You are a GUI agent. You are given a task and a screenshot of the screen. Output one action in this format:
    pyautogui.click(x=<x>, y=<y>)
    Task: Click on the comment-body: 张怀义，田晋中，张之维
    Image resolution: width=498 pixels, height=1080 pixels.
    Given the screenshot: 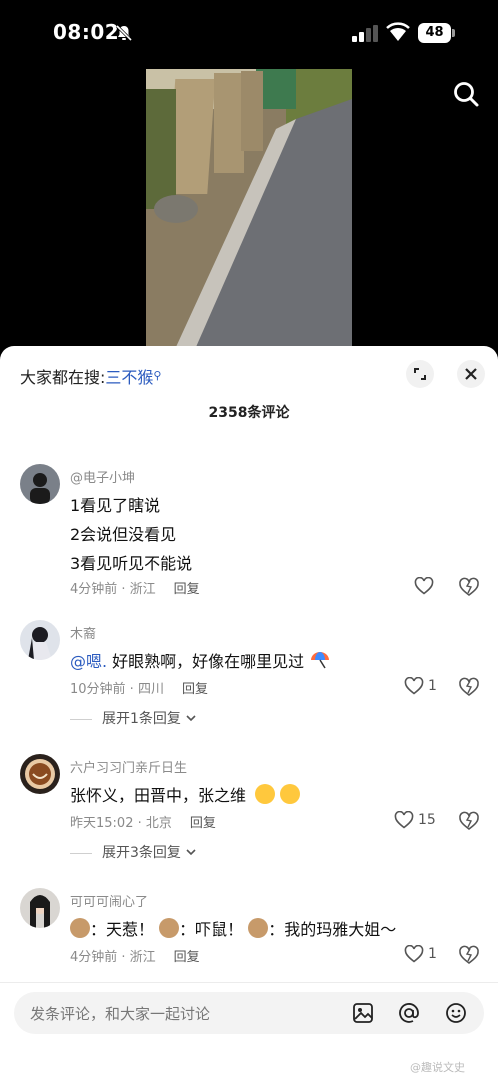 What is the action you would take?
    pyautogui.click(x=158, y=795)
    